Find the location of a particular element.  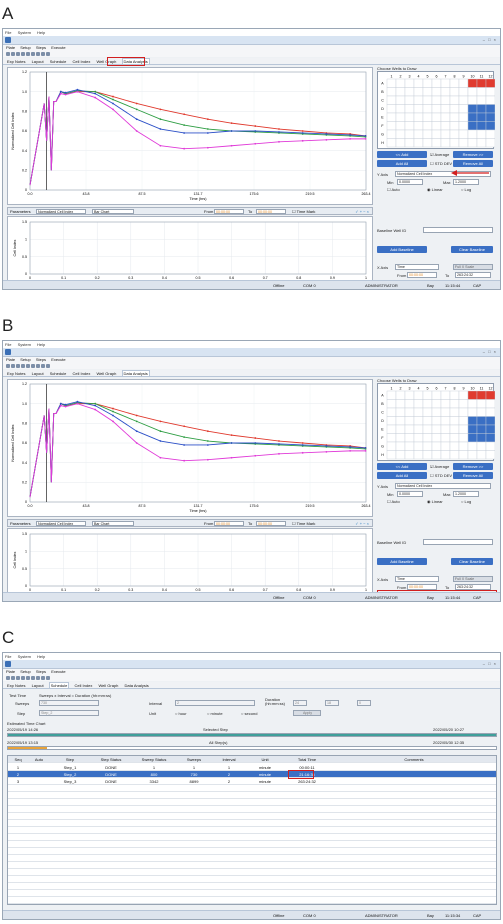

menu-steps: Steps is located at coordinates (41, 671).